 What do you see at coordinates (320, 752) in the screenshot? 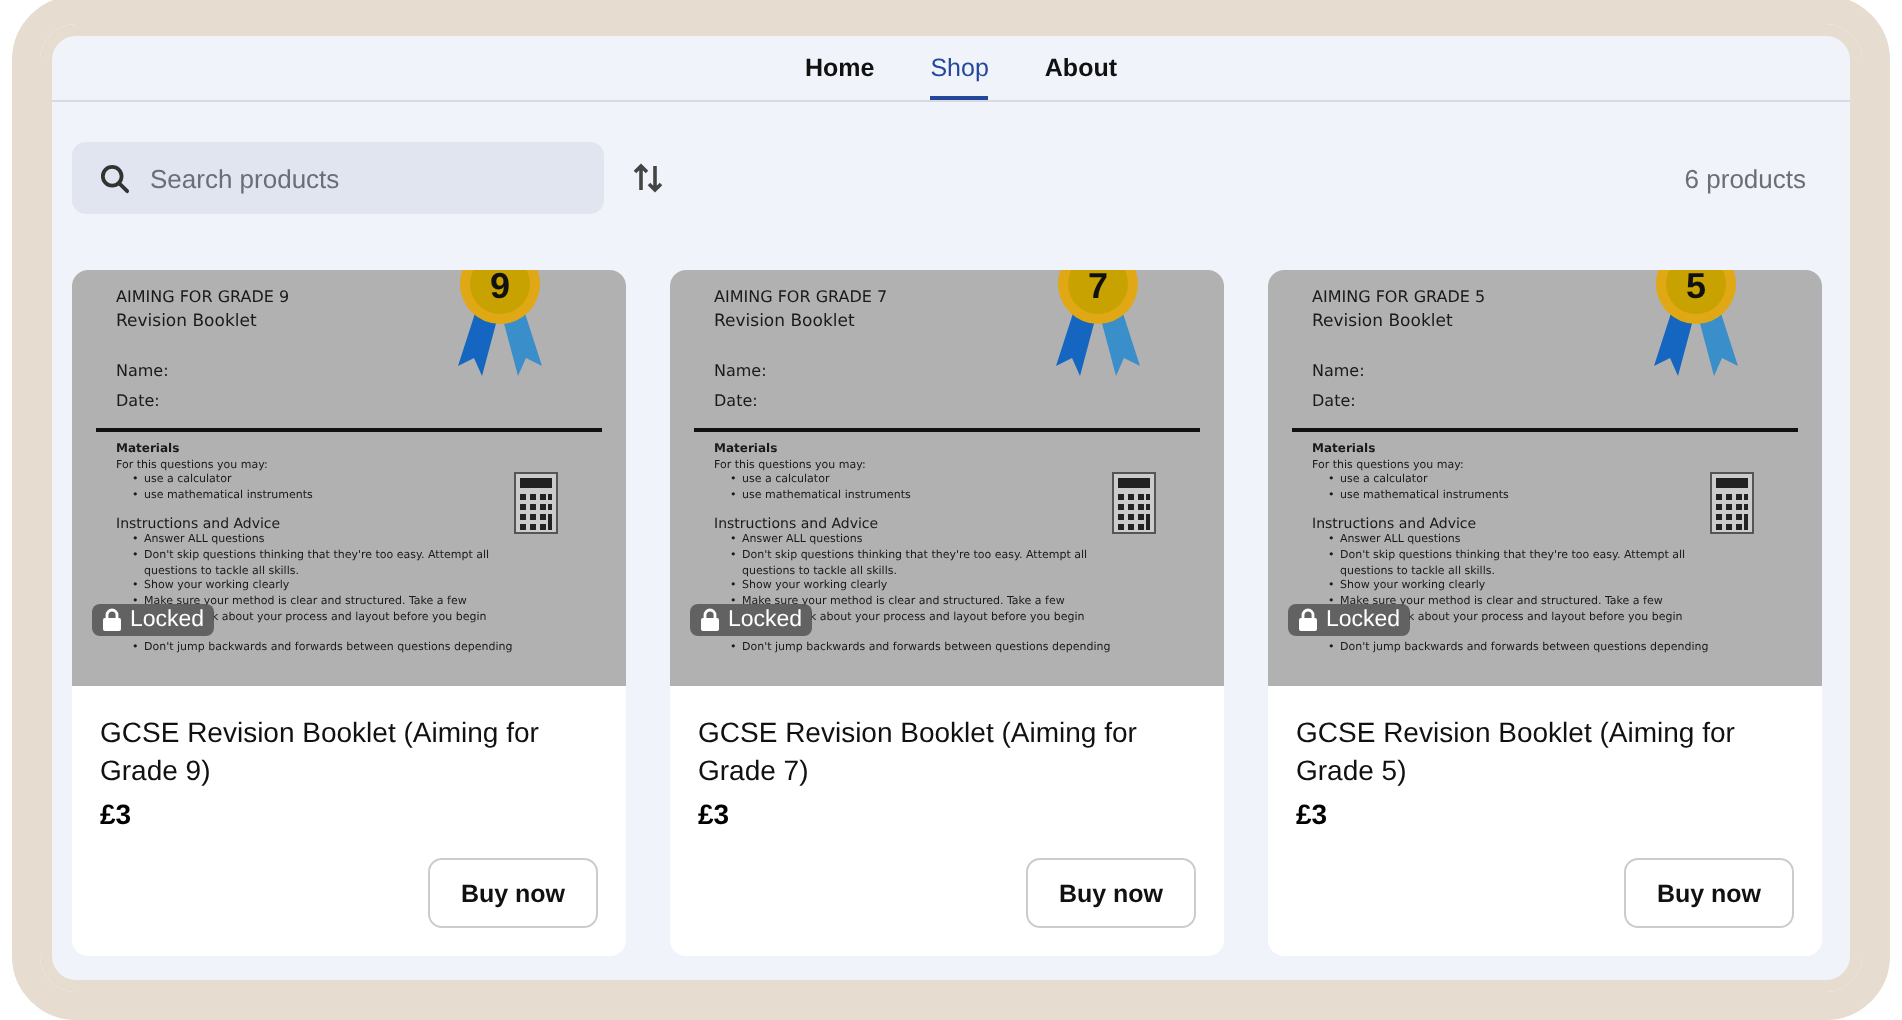
I see `product-title: GCSE Revision Booklet (Aiming for Grade 9)` at bounding box center [320, 752].